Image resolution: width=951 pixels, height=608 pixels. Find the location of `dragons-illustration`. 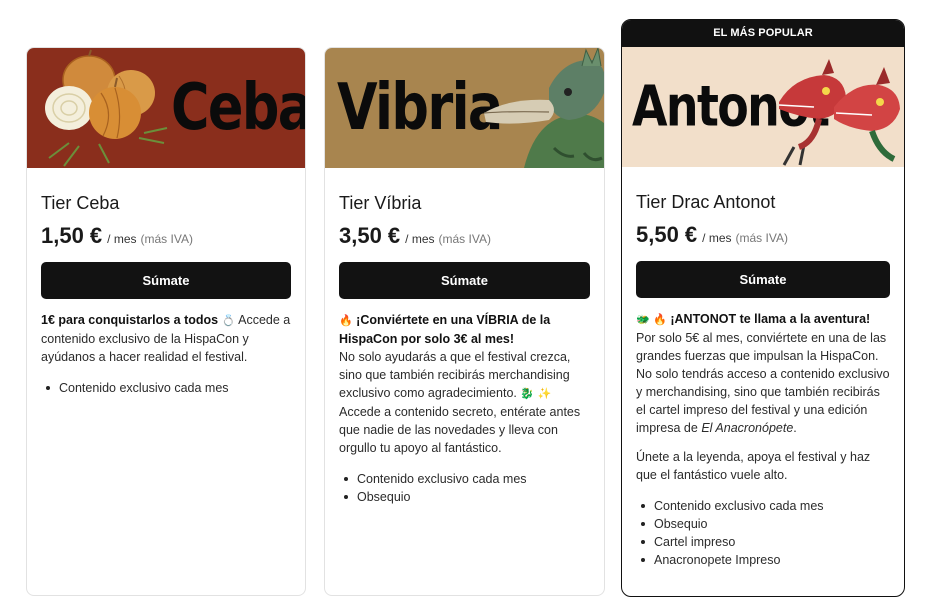

dragons-illustration is located at coordinates (839, 112).